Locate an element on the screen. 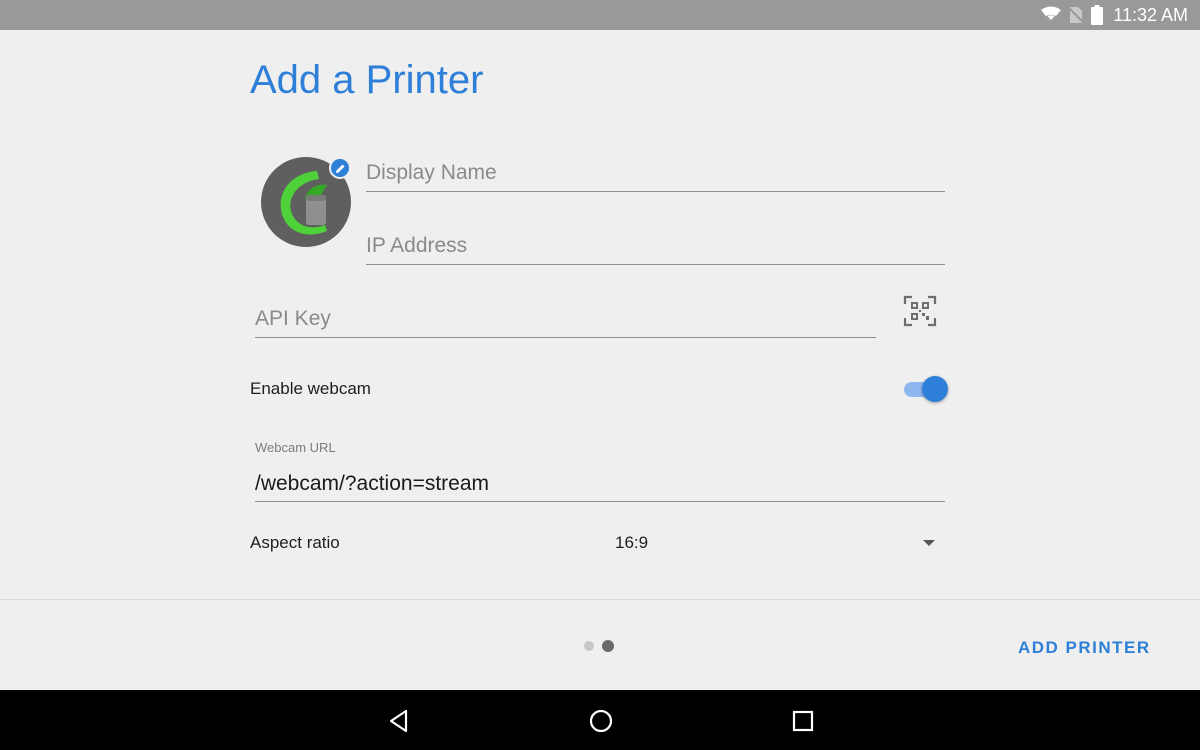 The height and width of the screenshot is (750, 1200). ip-address-input is located at coordinates (655, 245).